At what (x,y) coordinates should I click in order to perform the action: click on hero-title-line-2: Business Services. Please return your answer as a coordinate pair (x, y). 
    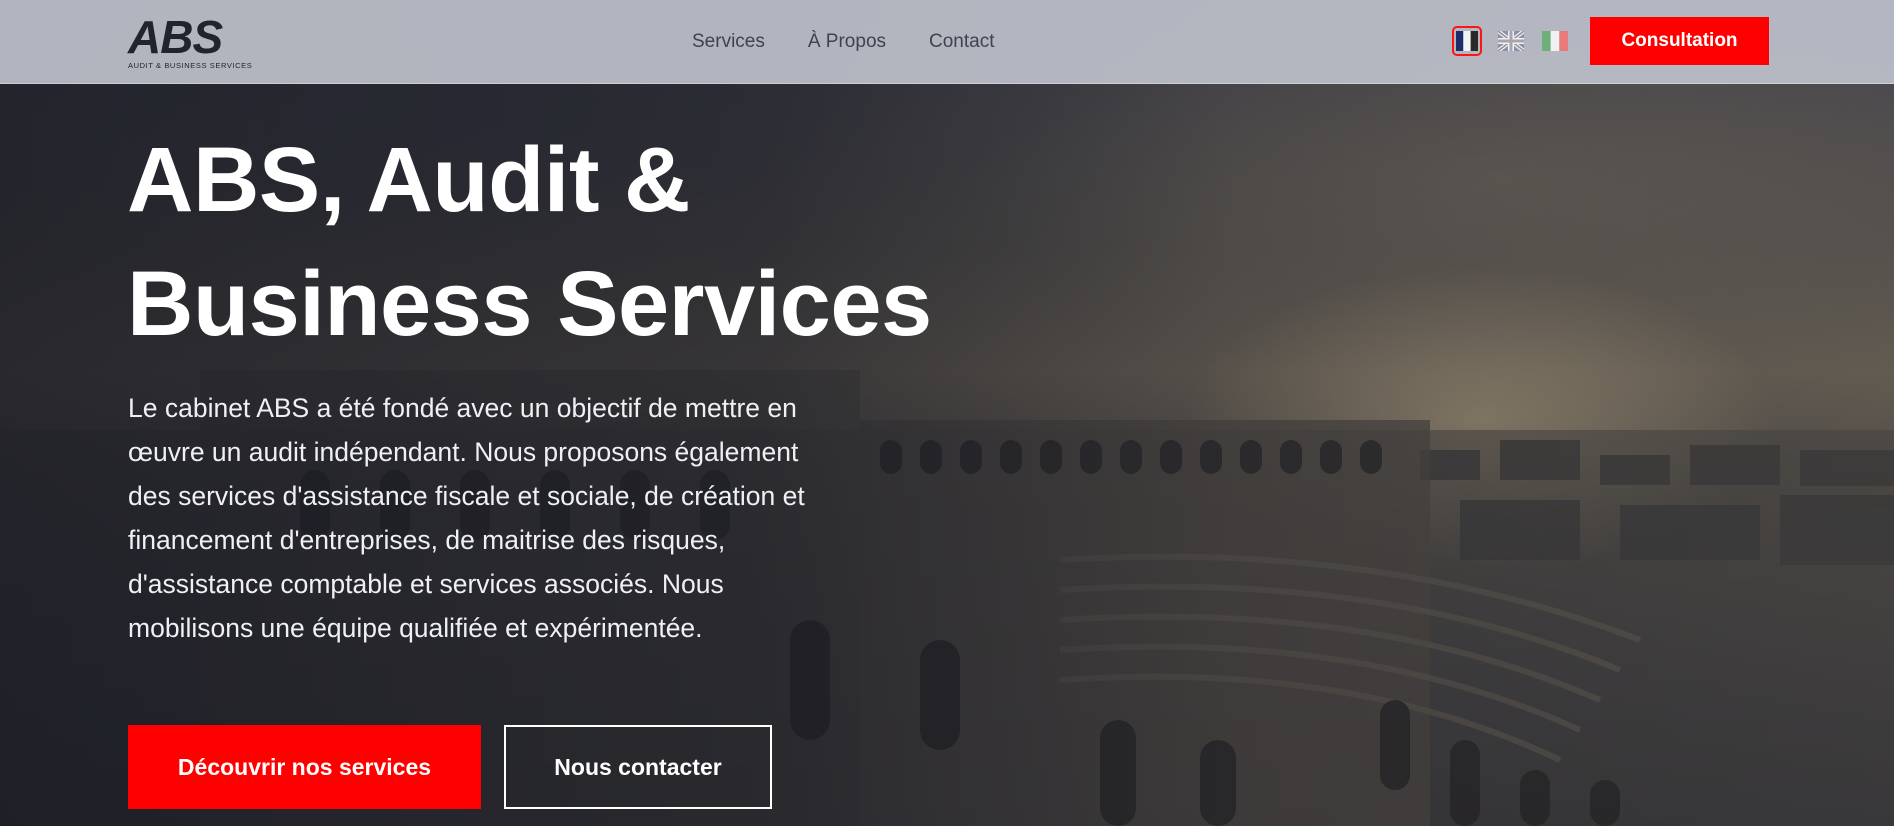
    Looking at the image, I should click on (529, 304).